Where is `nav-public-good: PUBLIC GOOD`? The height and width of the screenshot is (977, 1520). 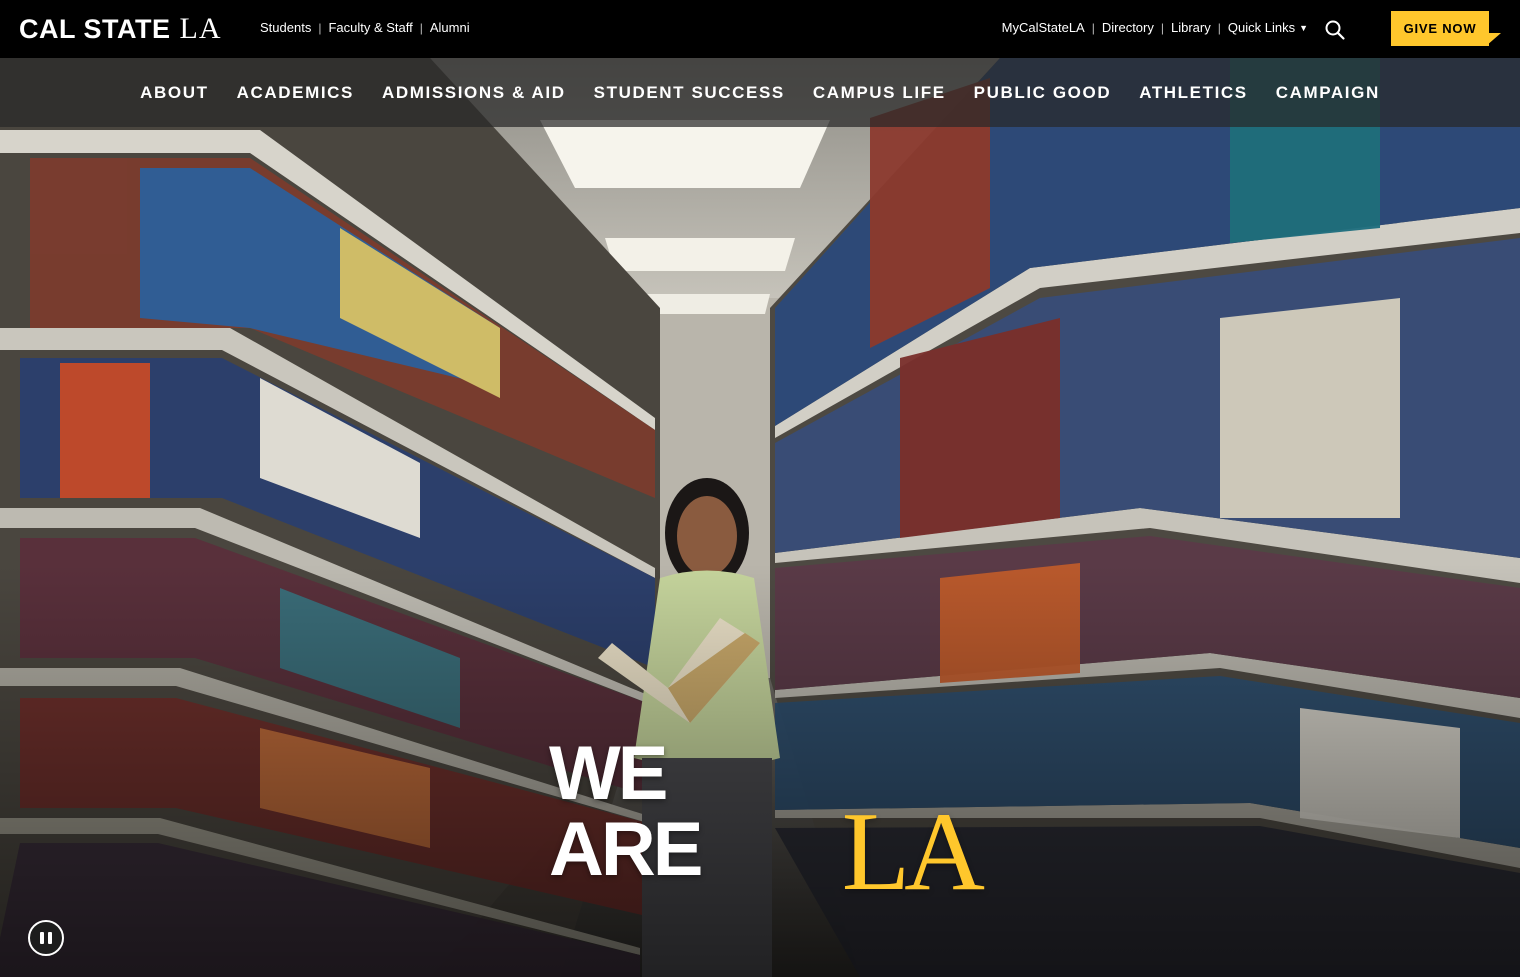
nav-public-good: PUBLIC GOOD is located at coordinates (1043, 93).